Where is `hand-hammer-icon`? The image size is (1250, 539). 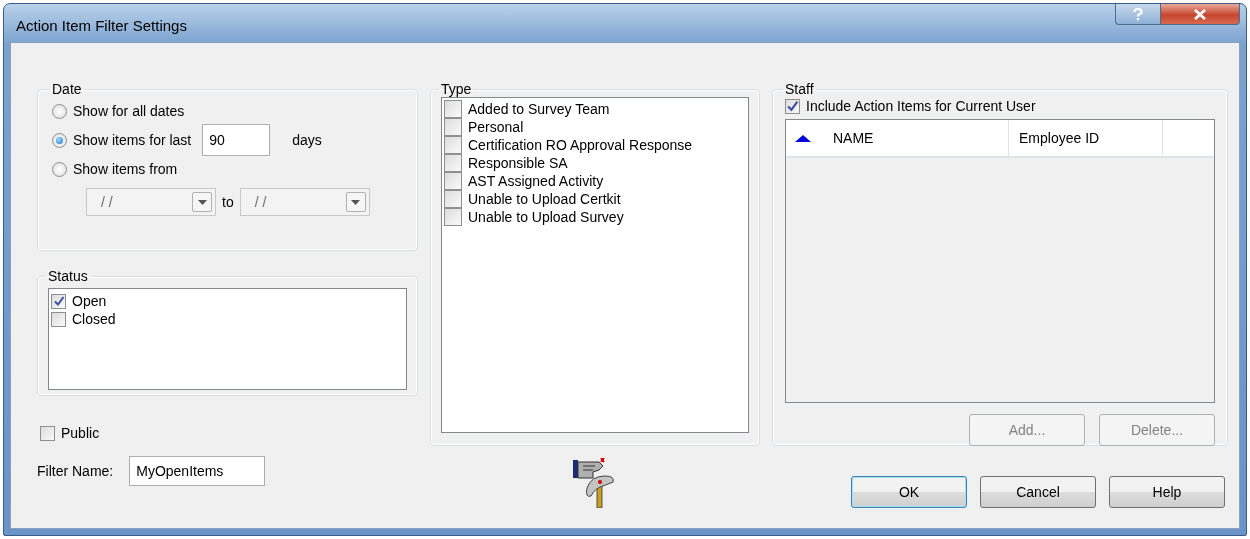 hand-hammer-icon is located at coordinates (595, 483).